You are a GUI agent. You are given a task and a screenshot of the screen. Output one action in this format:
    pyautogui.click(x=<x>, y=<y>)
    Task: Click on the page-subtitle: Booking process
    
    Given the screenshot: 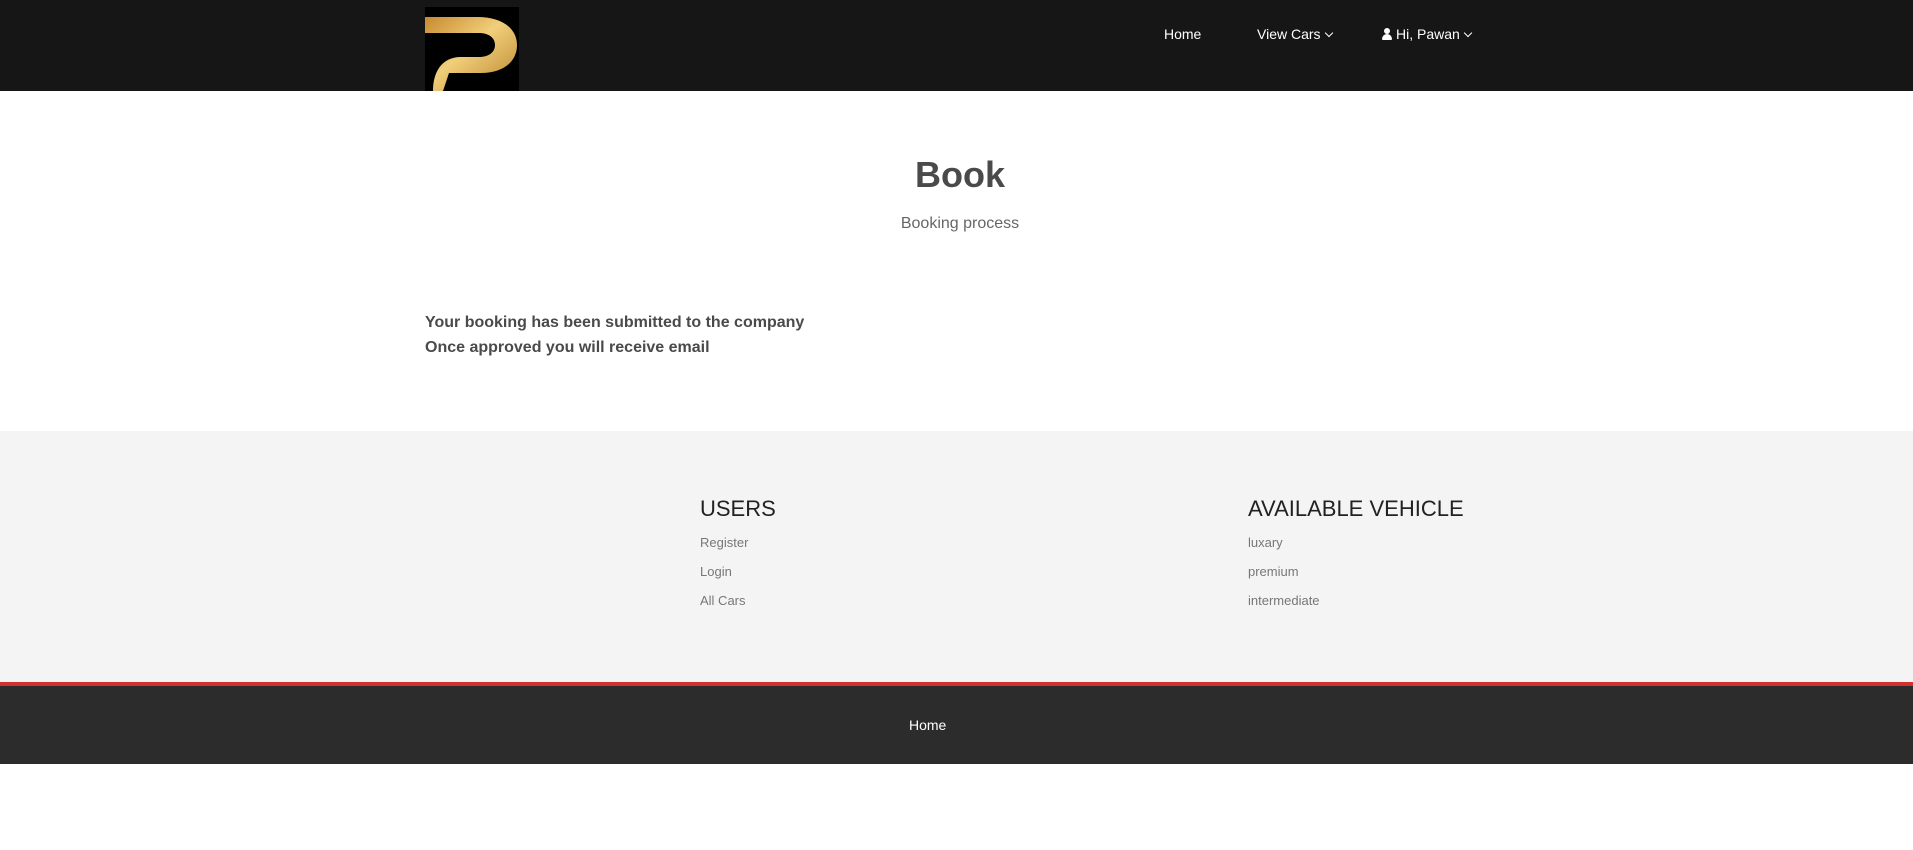 What is the action you would take?
    pyautogui.click(x=960, y=223)
    